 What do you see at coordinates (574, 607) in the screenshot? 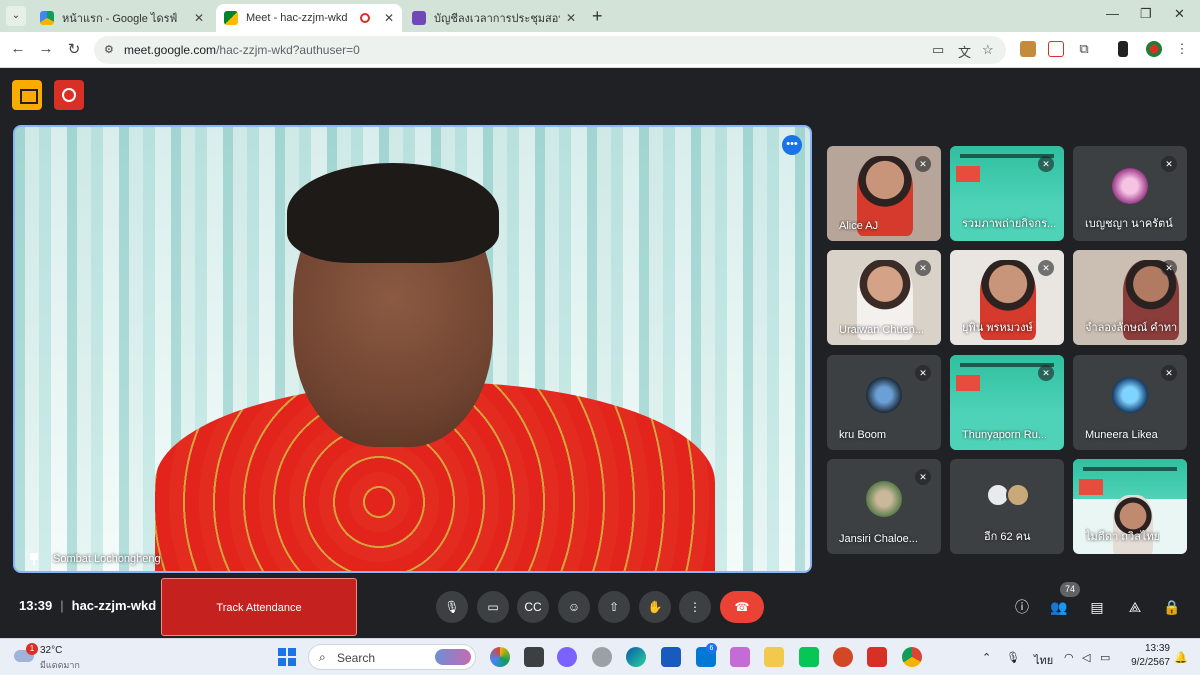
I see `emoji-reactions-button: ☺` at bounding box center [574, 607].